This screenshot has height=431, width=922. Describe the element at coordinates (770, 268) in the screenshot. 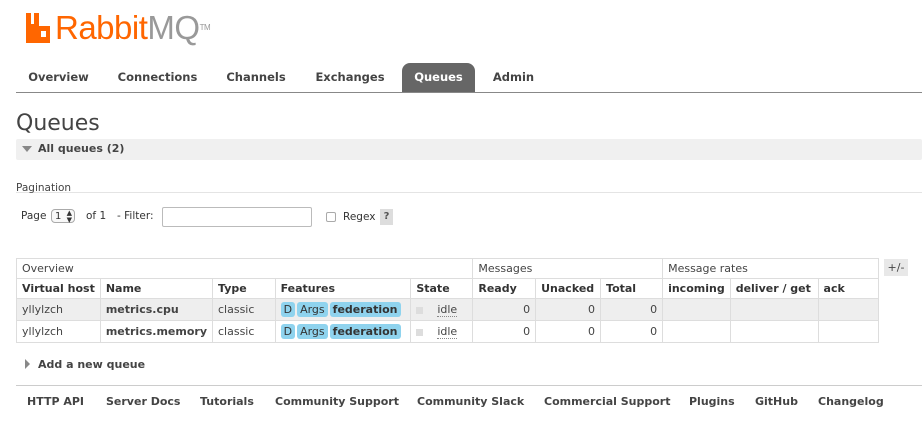

I see `group-message-rates: Message rates` at that location.